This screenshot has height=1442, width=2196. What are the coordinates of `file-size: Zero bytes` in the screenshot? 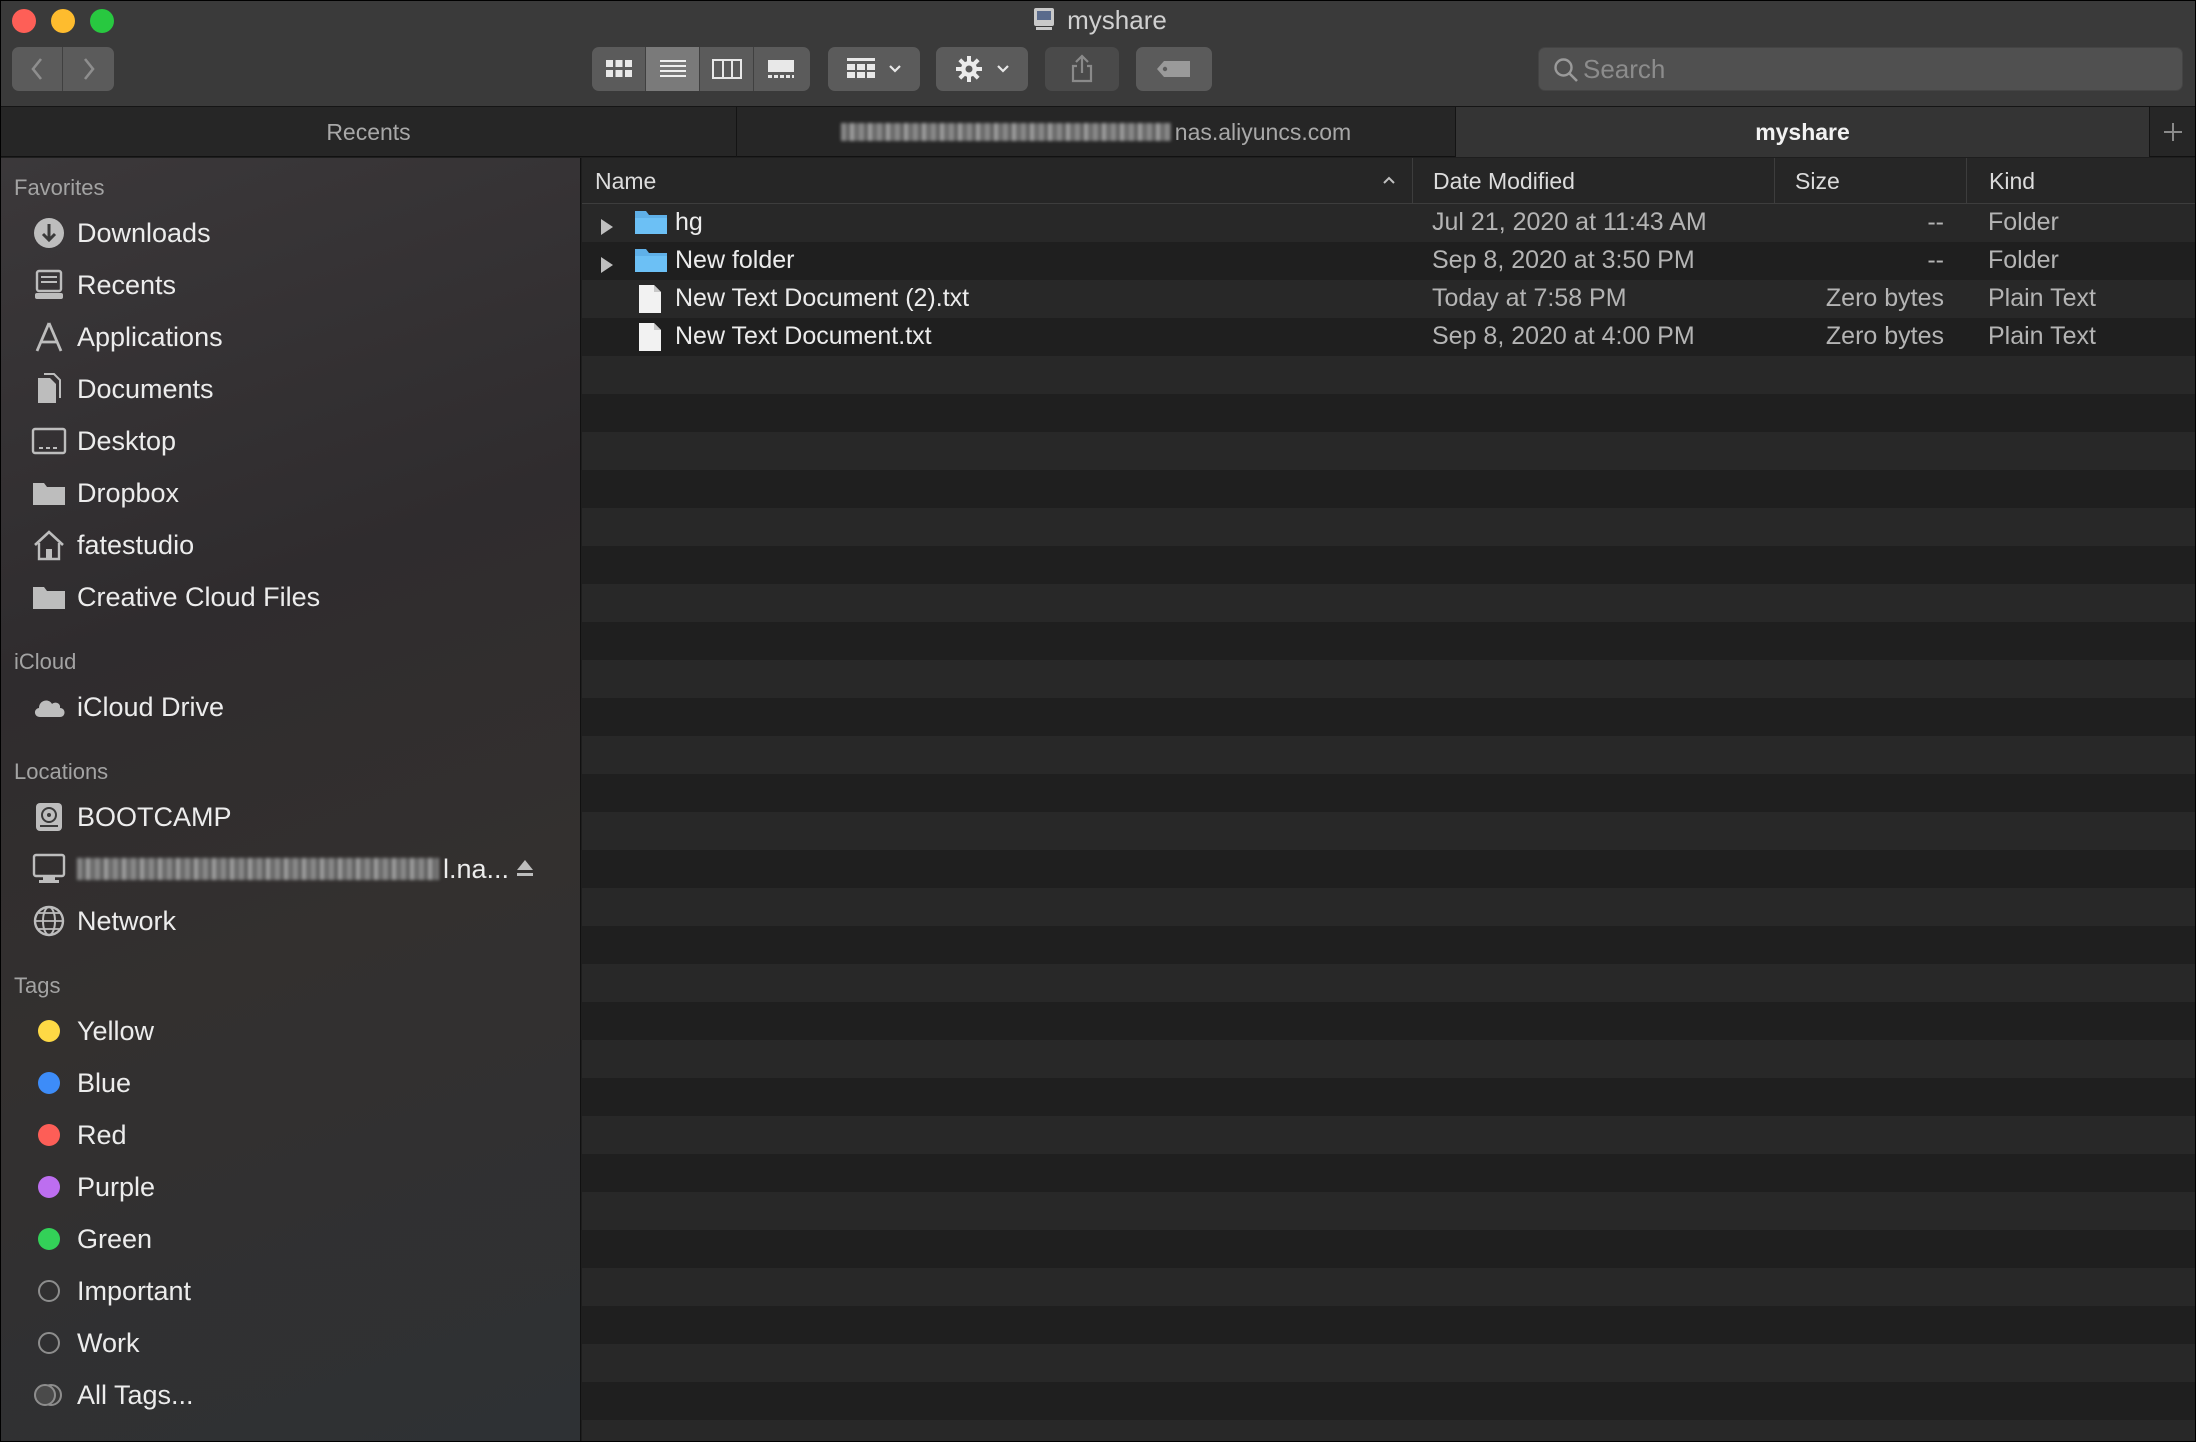 It's located at (1884, 298).